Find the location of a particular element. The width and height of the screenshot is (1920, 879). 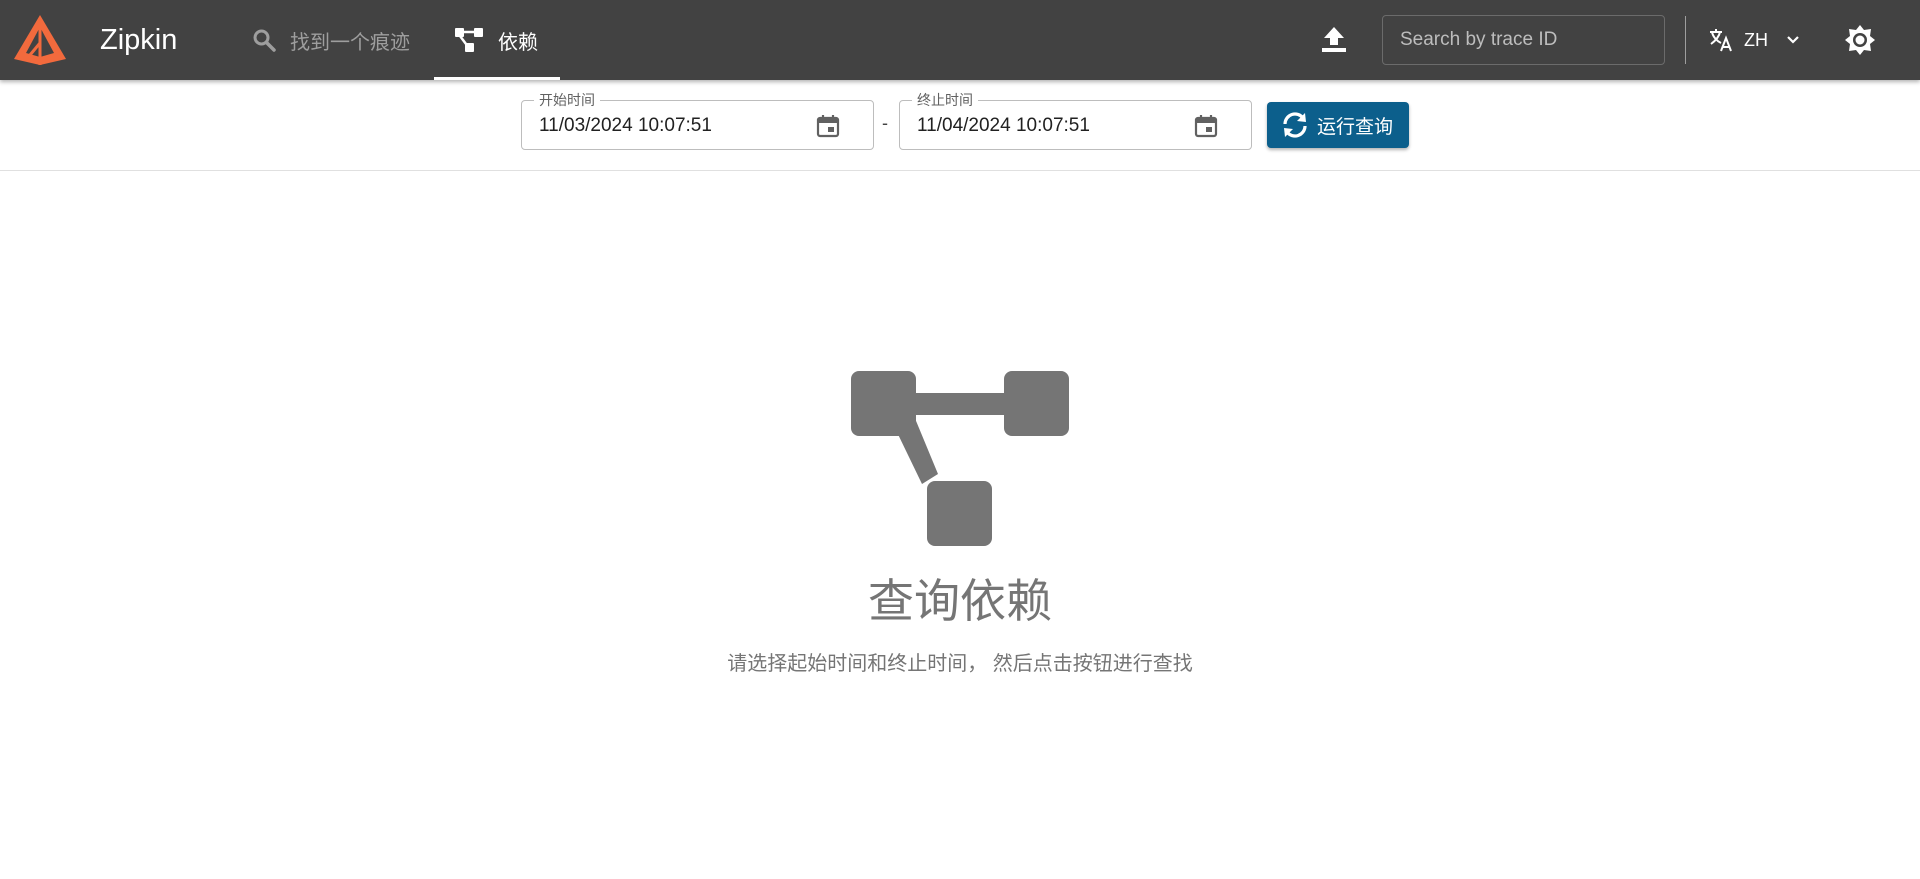

app-header: Zipkin 找到一个痕迹 依赖 ZH is located at coordinates (960, 40).